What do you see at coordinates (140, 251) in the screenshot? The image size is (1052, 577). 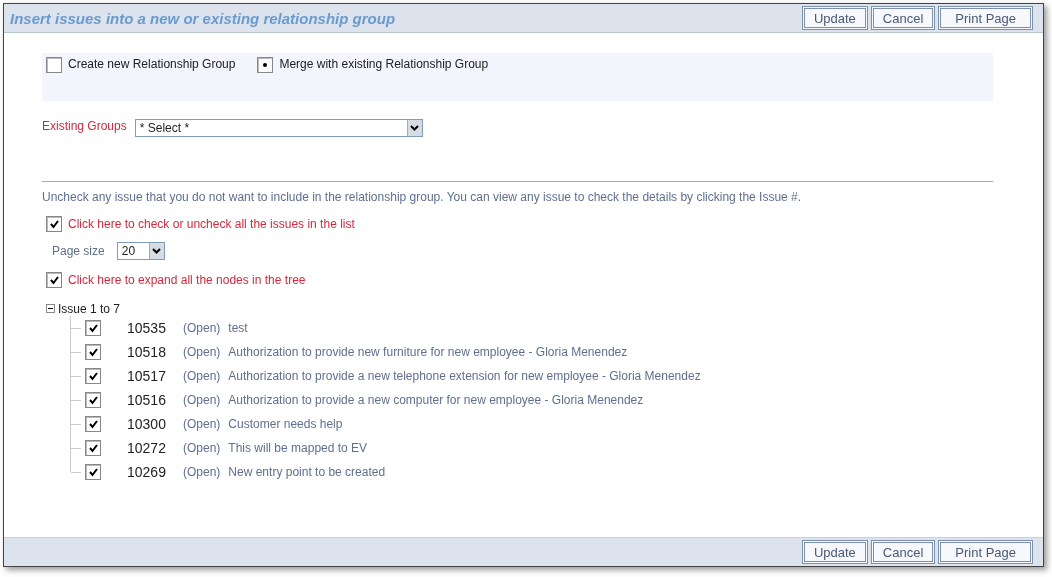 I see `page-size-dropdown: 20` at bounding box center [140, 251].